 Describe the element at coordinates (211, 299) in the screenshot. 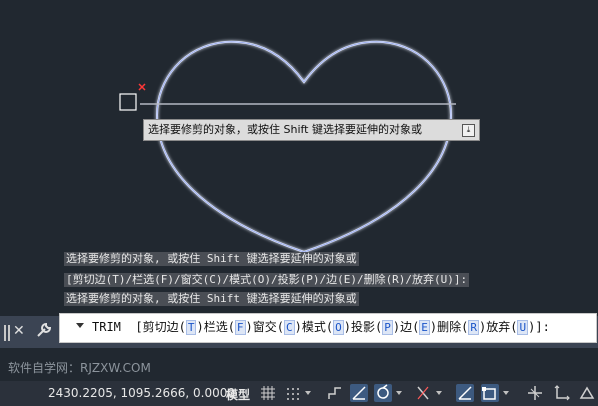

I see `history-line-3: 选择要修剪的对象, 或按住 Shift 键选择要延伸的对象或` at that location.